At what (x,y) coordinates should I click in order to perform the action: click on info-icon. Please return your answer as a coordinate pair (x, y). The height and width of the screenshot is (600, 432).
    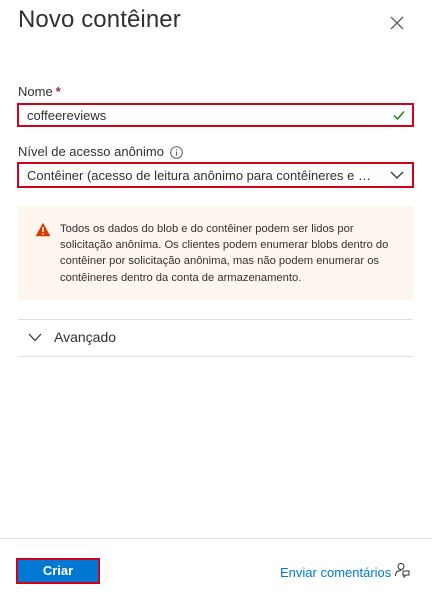
    Looking at the image, I should click on (176, 152).